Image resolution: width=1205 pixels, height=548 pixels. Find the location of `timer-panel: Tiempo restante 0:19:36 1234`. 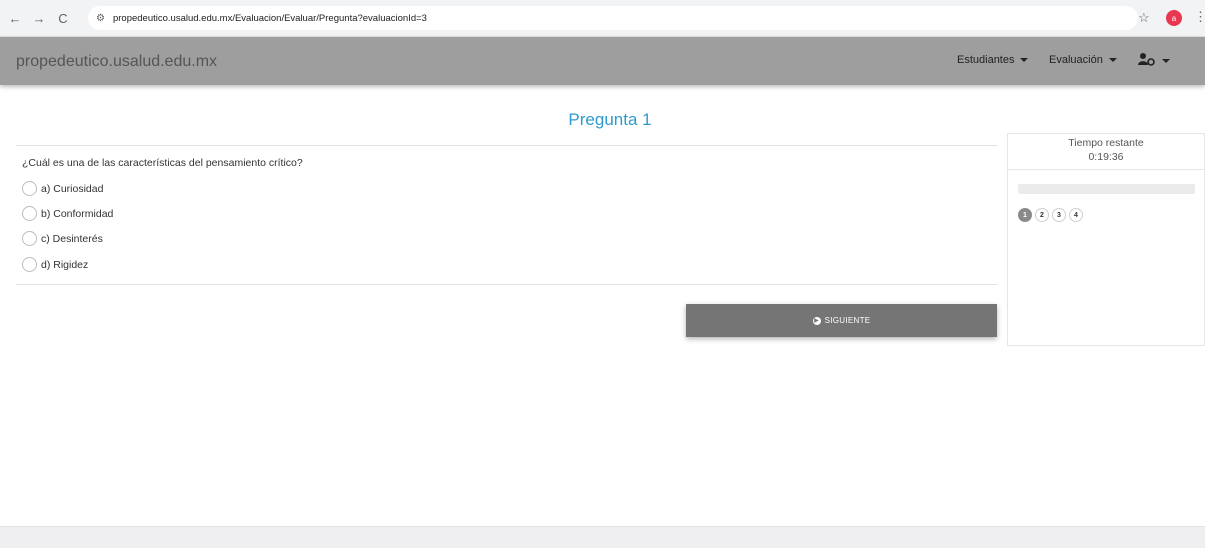

timer-panel: Tiempo restante 0:19:36 1234 is located at coordinates (1106, 239).